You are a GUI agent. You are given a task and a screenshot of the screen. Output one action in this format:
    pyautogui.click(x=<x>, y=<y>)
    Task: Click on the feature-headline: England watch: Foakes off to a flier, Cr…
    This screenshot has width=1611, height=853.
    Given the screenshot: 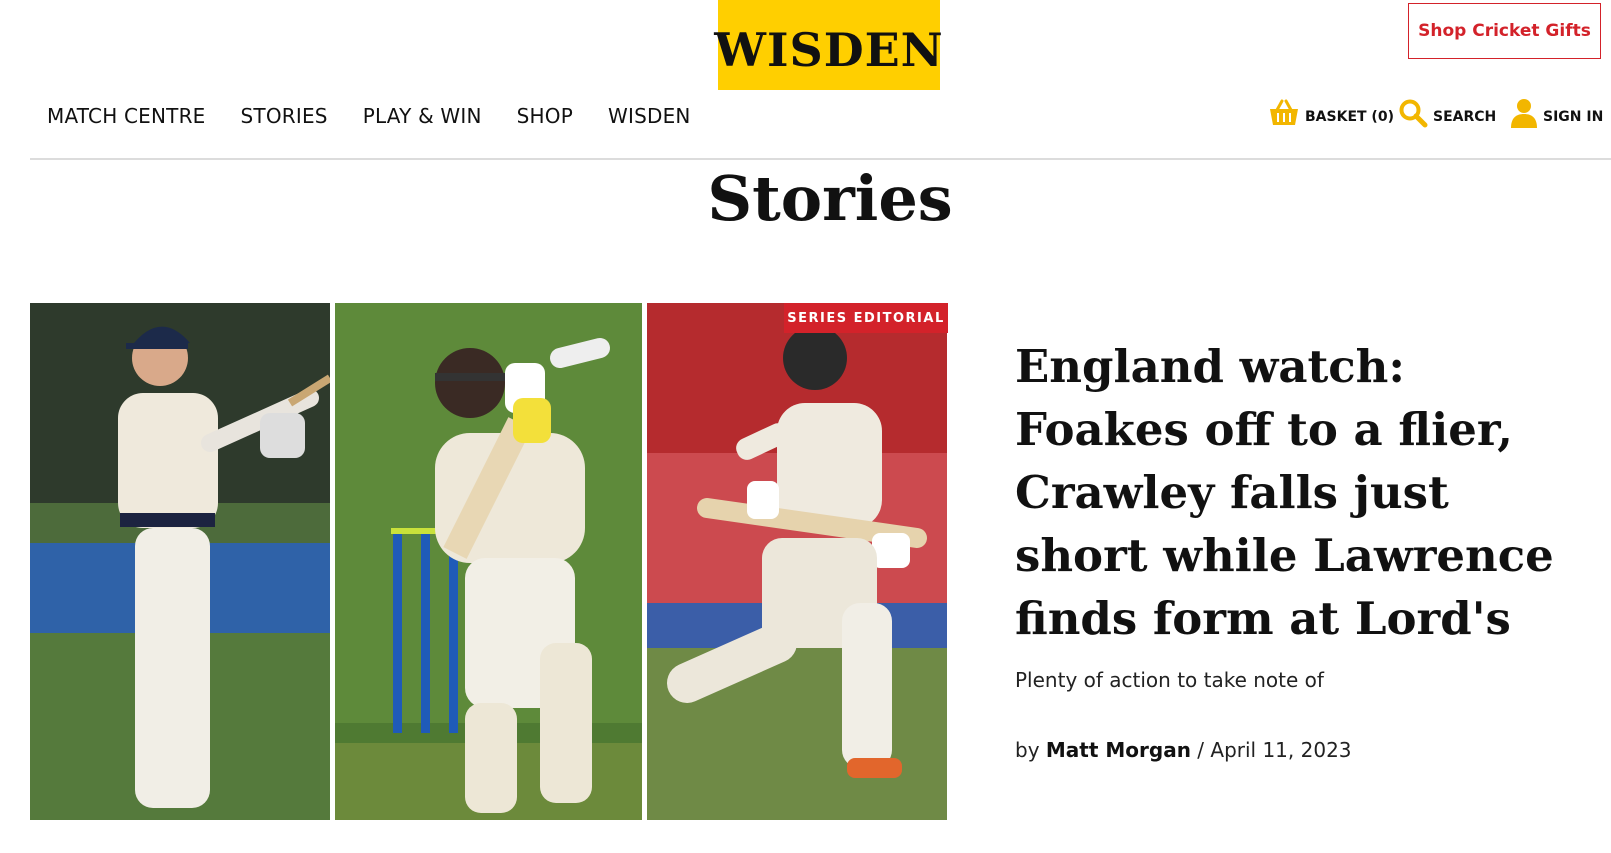 What is the action you would take?
    pyautogui.click(x=1295, y=492)
    